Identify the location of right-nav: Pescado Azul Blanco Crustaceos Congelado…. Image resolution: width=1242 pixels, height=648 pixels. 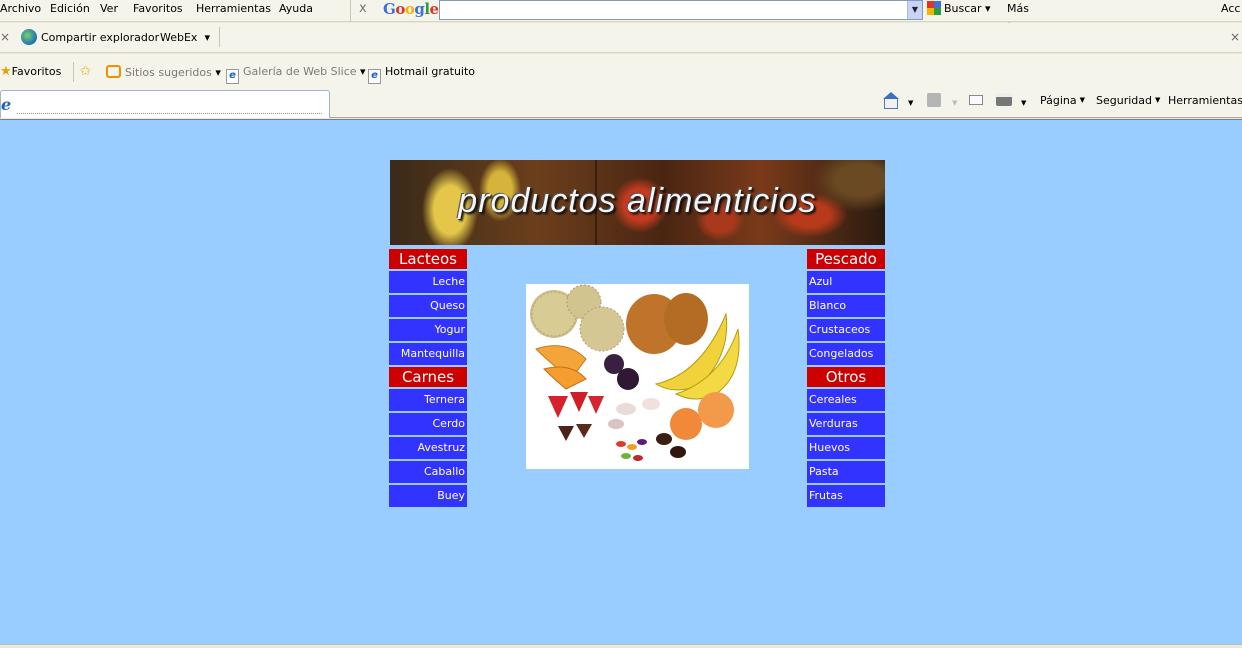
(846, 379).